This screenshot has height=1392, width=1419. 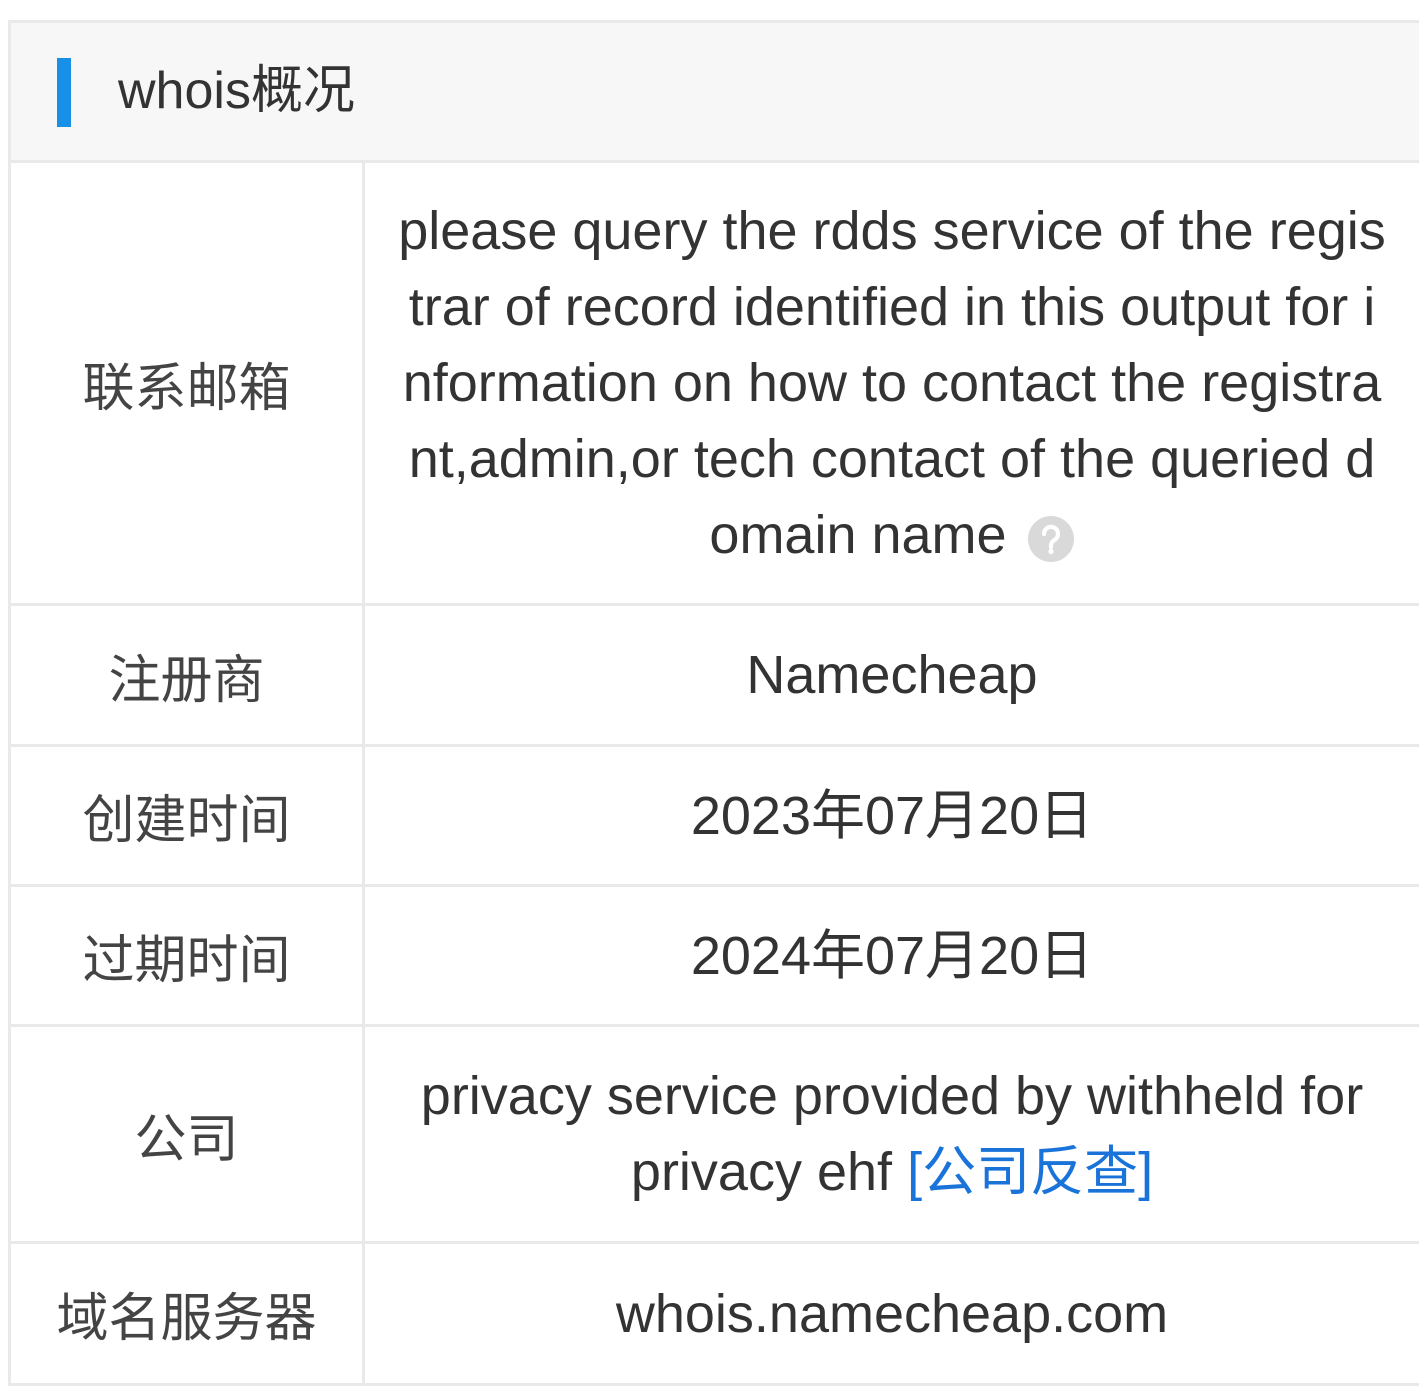 I want to click on panel-header: whois概况, so click(x=715, y=93).